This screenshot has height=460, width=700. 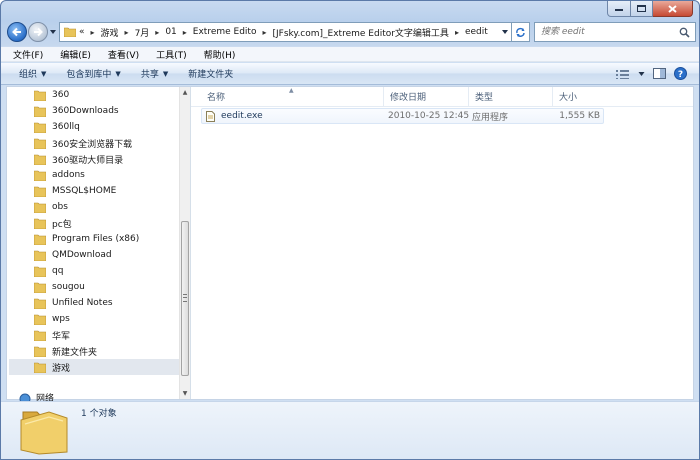 What do you see at coordinates (350, 430) in the screenshot?
I see `details-pane: 1 个对象` at bounding box center [350, 430].